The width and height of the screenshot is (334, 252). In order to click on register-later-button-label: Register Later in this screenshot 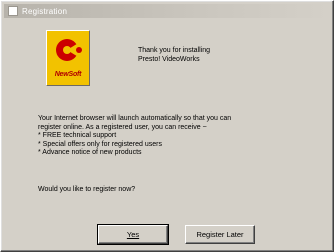, I will do `click(220, 234)`.